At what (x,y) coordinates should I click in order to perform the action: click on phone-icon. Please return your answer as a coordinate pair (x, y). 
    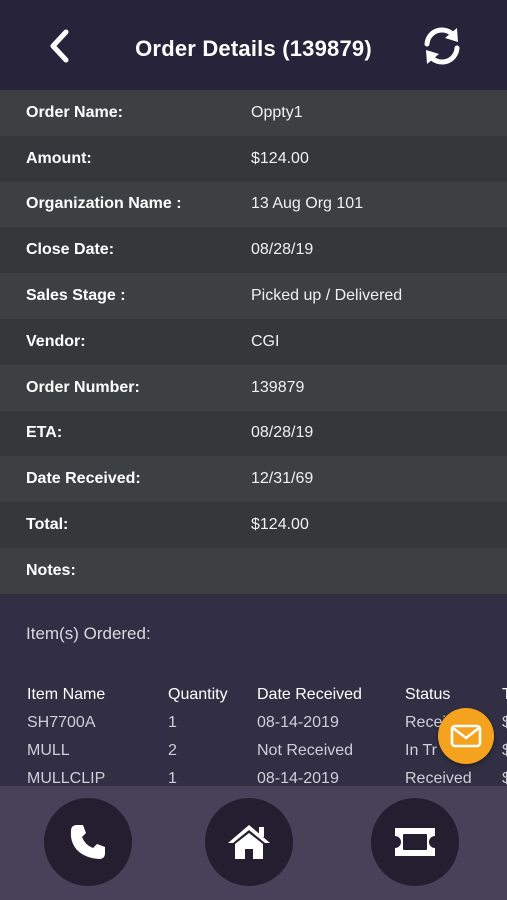
    Looking at the image, I should click on (87, 842).